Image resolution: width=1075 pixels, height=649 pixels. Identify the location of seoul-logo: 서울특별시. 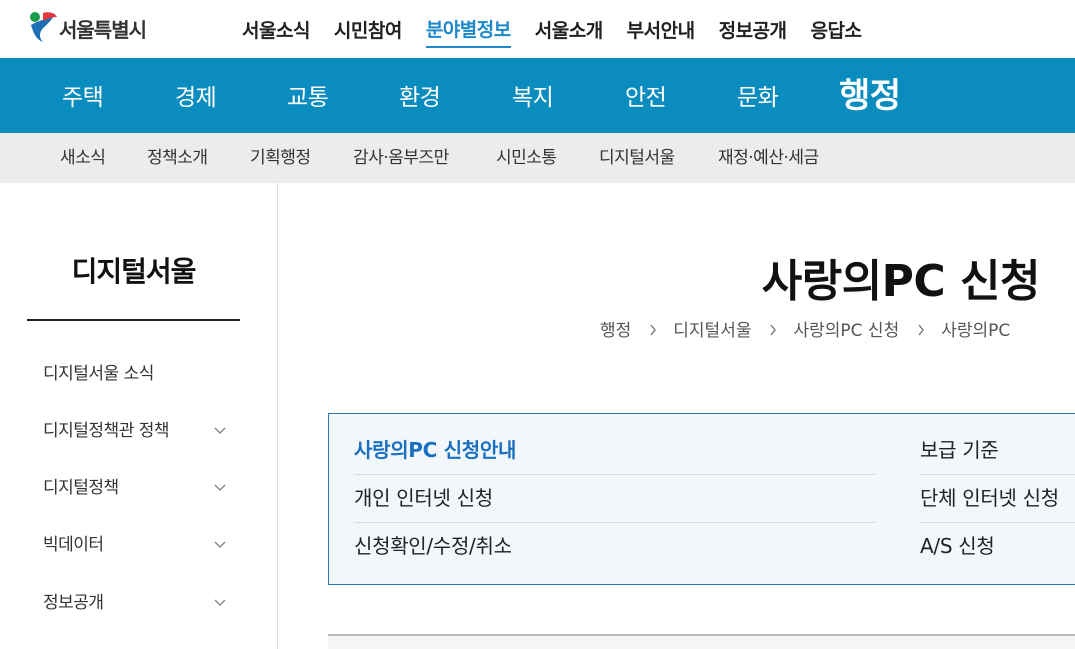
(87, 28).